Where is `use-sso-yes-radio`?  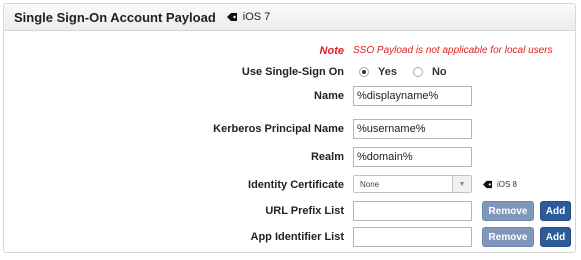
use-sso-yes-radio is located at coordinates (364, 72).